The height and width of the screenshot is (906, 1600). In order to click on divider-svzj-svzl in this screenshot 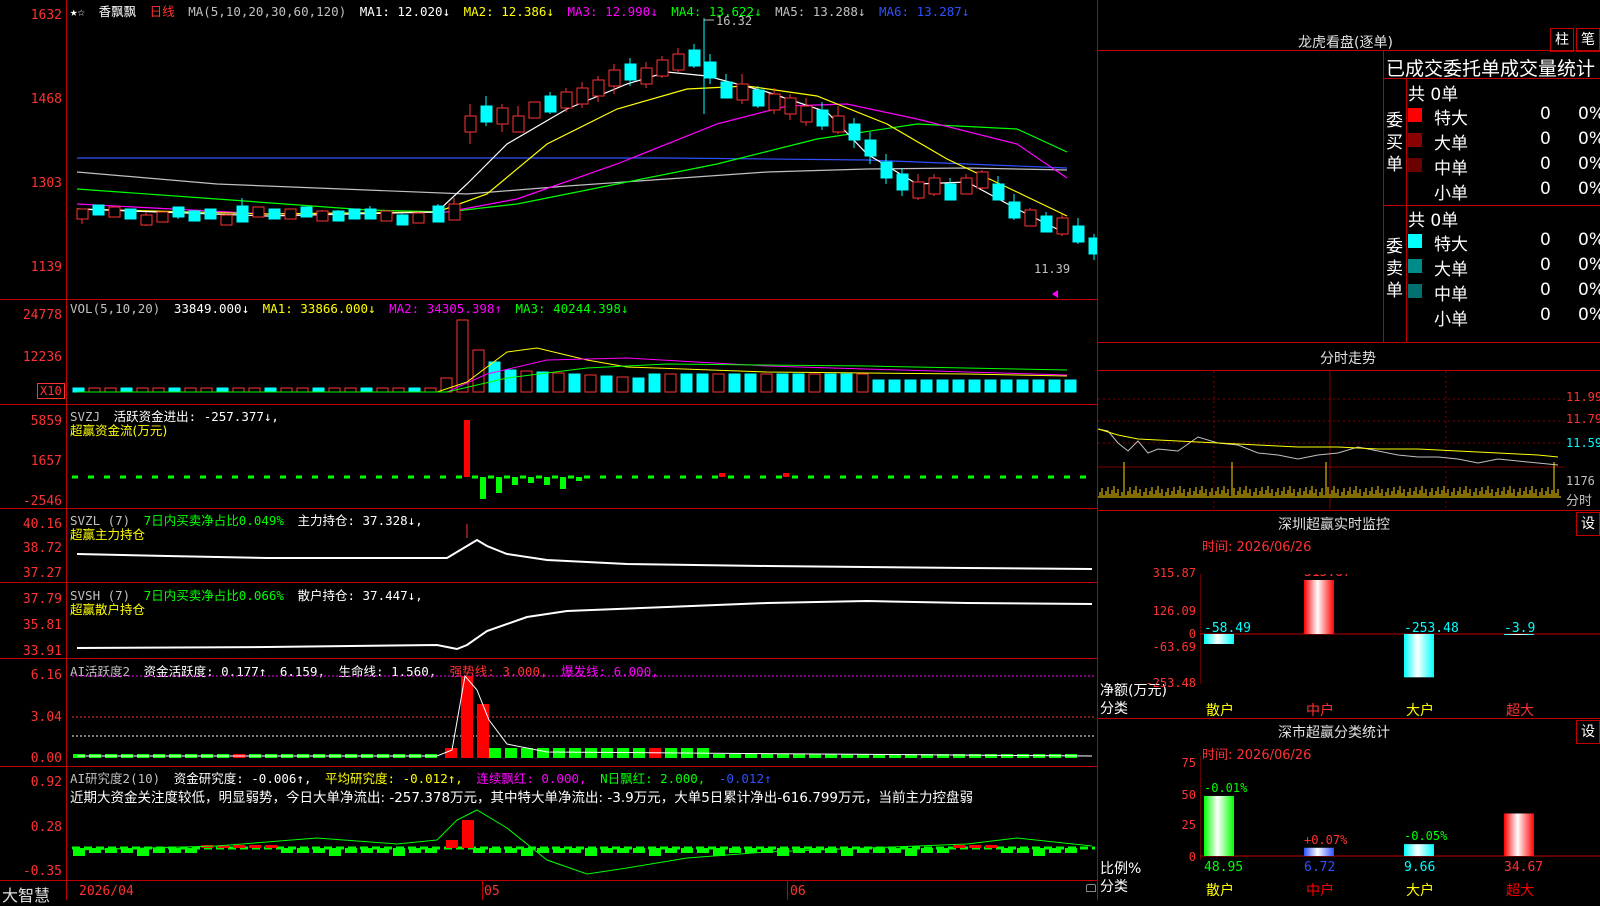, I will do `click(549, 508)`.